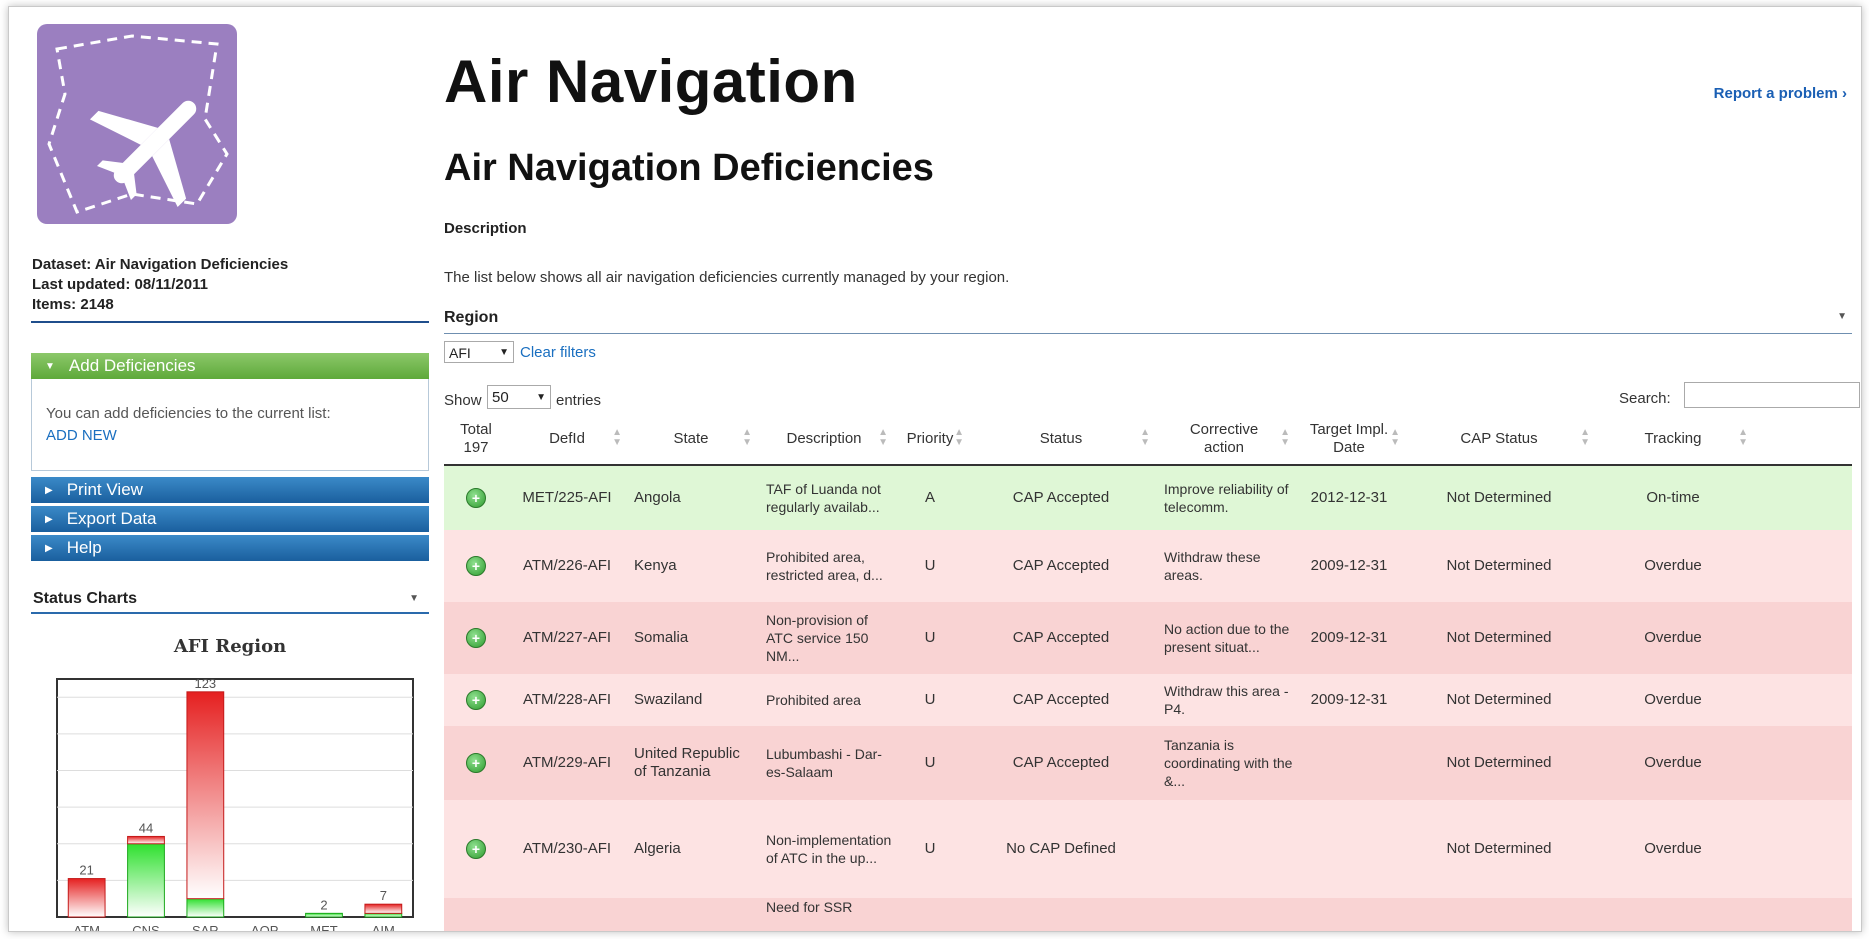 The width and height of the screenshot is (1869, 939). I want to click on cell-defid: ATM/228-AFI, so click(567, 699).